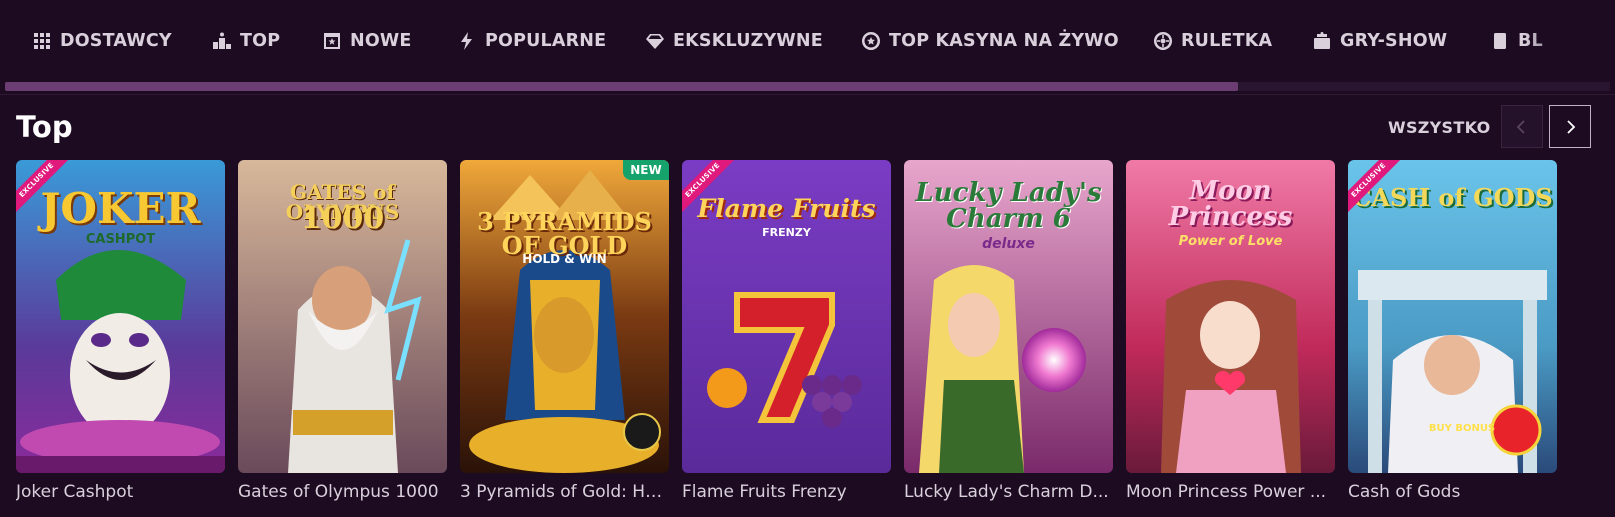 The image size is (1615, 517). I want to click on game-thumbnail: Flame Fruits FRENZY EXCLUSIVE, so click(786, 316).